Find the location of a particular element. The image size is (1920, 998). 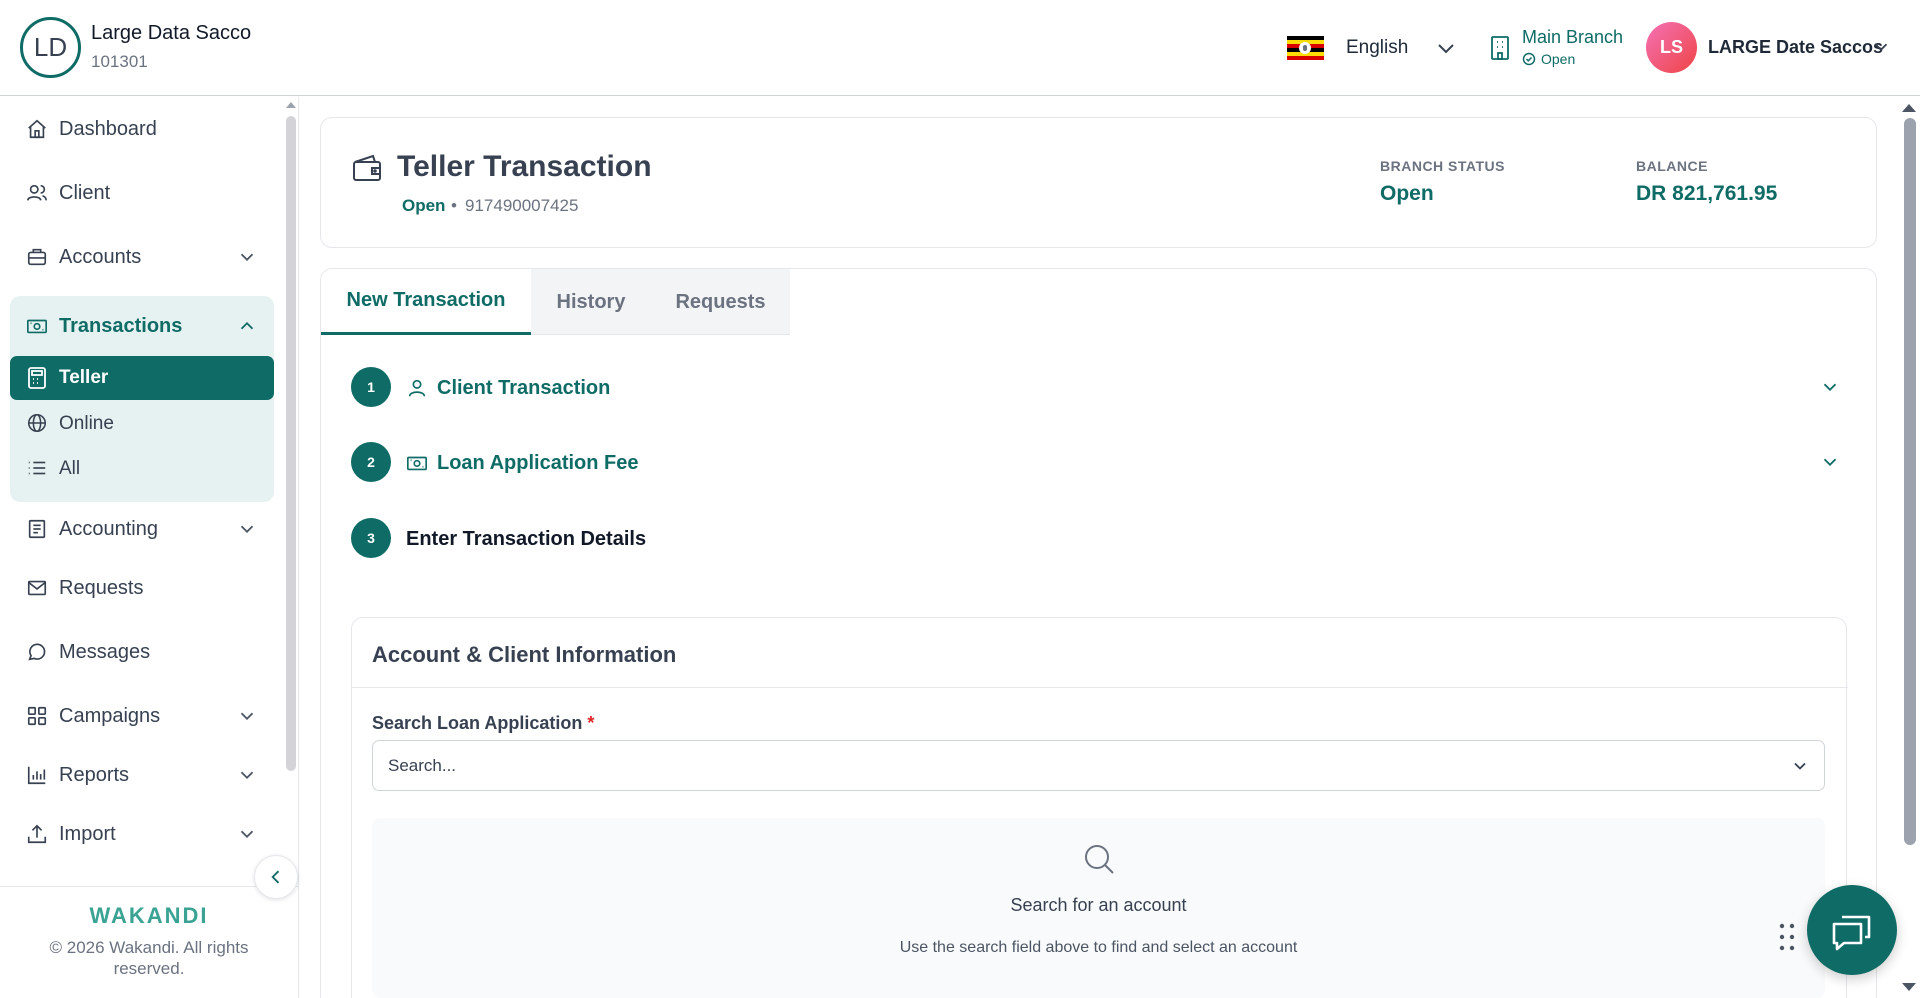

sidebar-item-transactions: Transactions is located at coordinates (142, 326).